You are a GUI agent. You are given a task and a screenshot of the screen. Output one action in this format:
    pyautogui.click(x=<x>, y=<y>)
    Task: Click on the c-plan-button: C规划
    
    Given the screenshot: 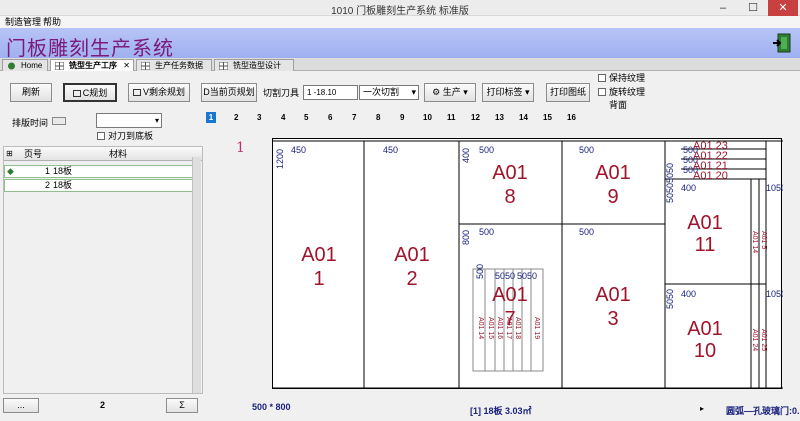 What is the action you would take?
    pyautogui.click(x=90, y=92)
    